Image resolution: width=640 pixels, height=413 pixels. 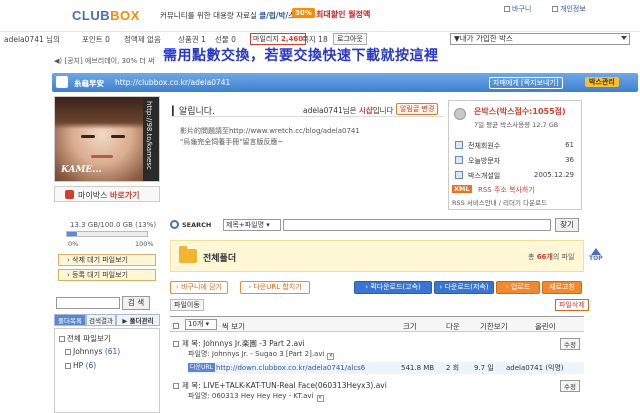 I want to click on joined-box-select: ▼내가 가입한 박스, so click(x=540, y=39).